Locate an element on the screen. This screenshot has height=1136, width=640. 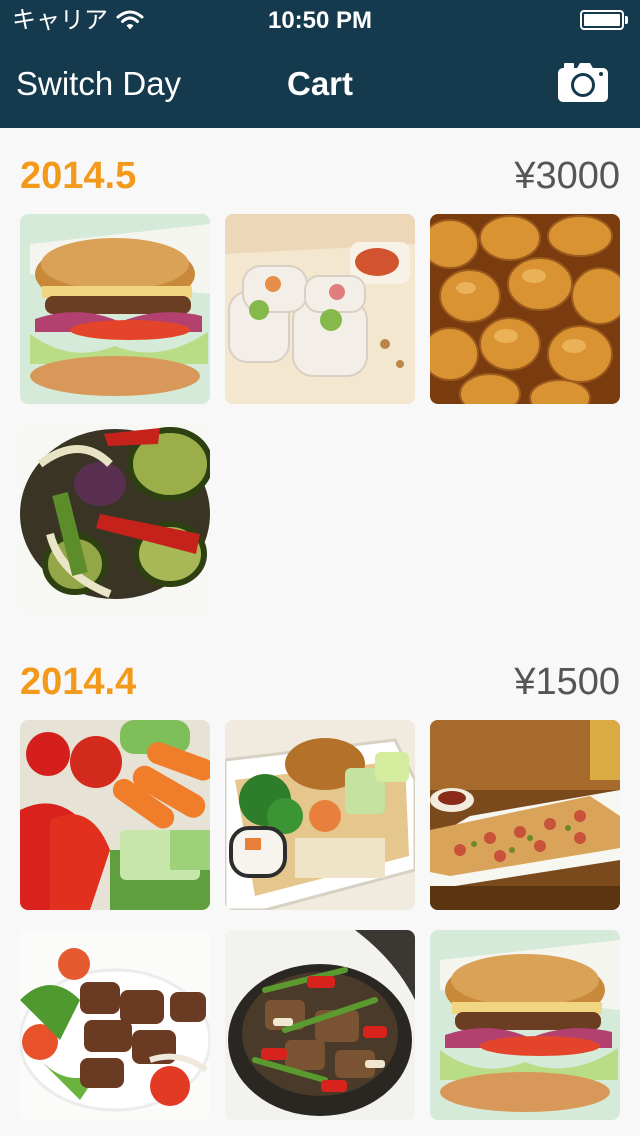
battery-tip is located at coordinates (626, 20).